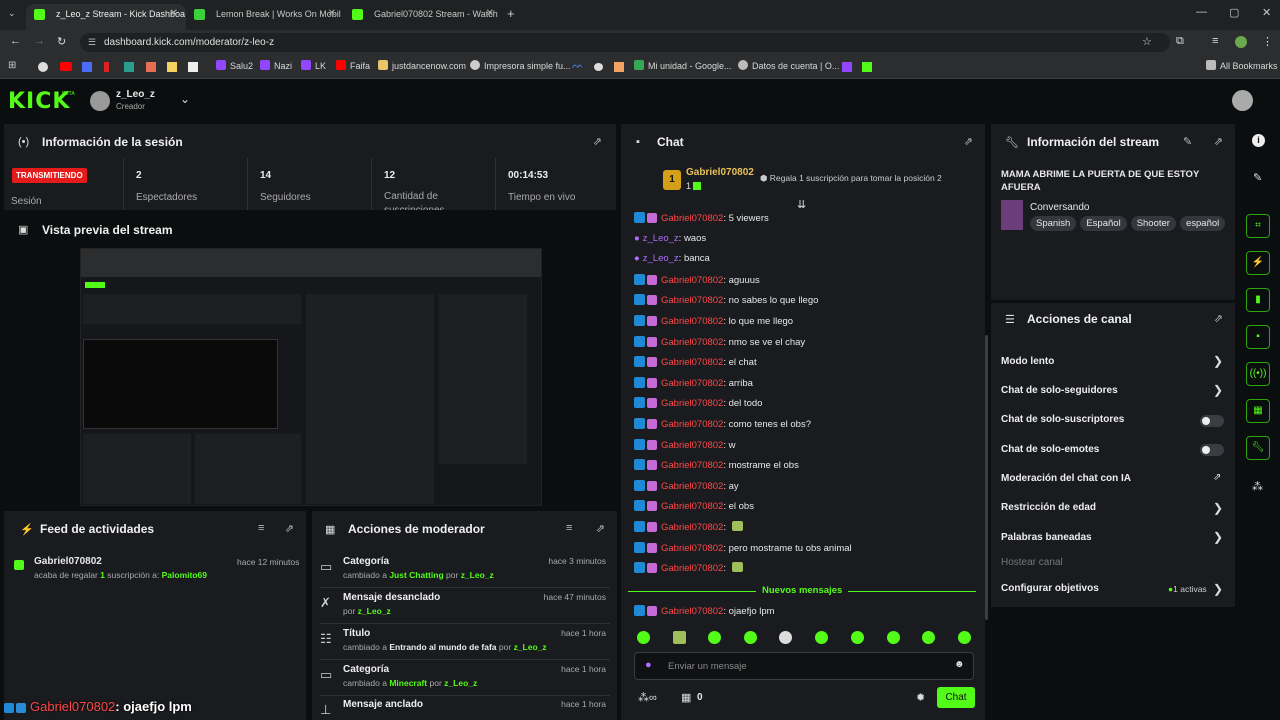  I want to click on bookmark-lk: LK, so click(313, 65).